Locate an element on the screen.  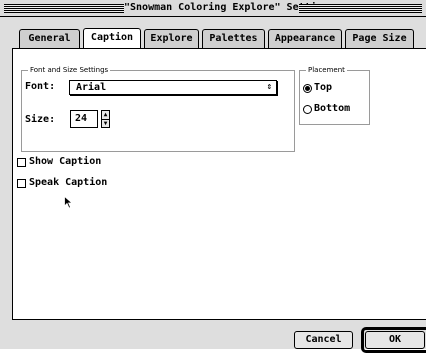
speak-caption-label: Speak Caption is located at coordinates (68, 183).